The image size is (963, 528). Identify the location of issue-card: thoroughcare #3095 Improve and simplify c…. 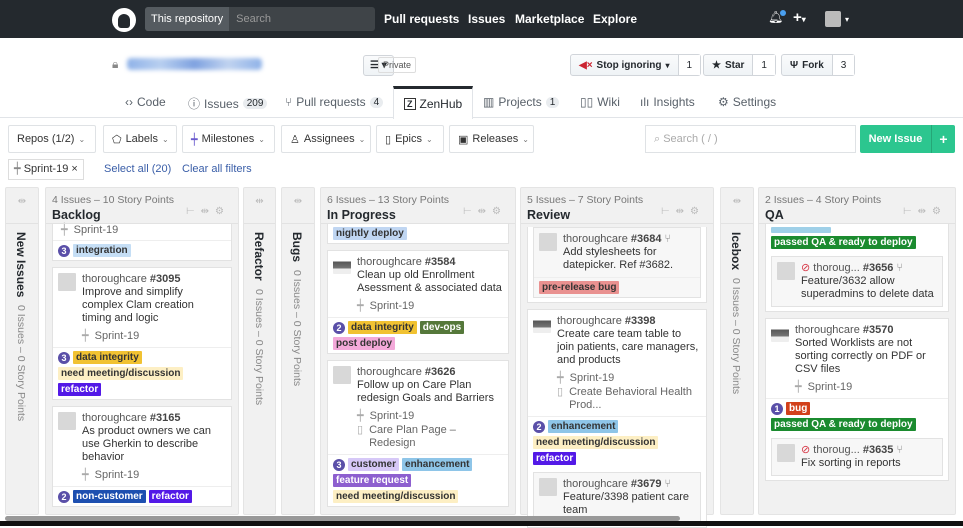
(142, 333).